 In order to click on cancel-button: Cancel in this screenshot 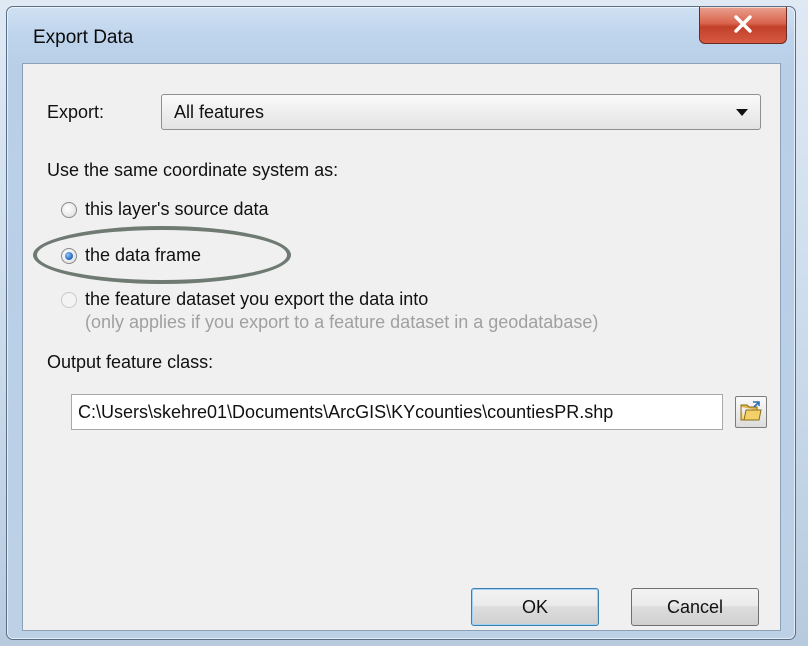, I will do `click(695, 607)`.